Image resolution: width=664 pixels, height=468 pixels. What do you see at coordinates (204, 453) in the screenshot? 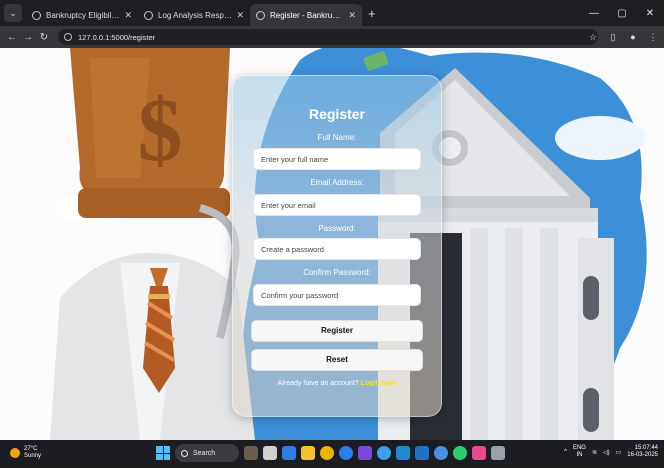
I see `search-label: Search` at bounding box center [204, 453].